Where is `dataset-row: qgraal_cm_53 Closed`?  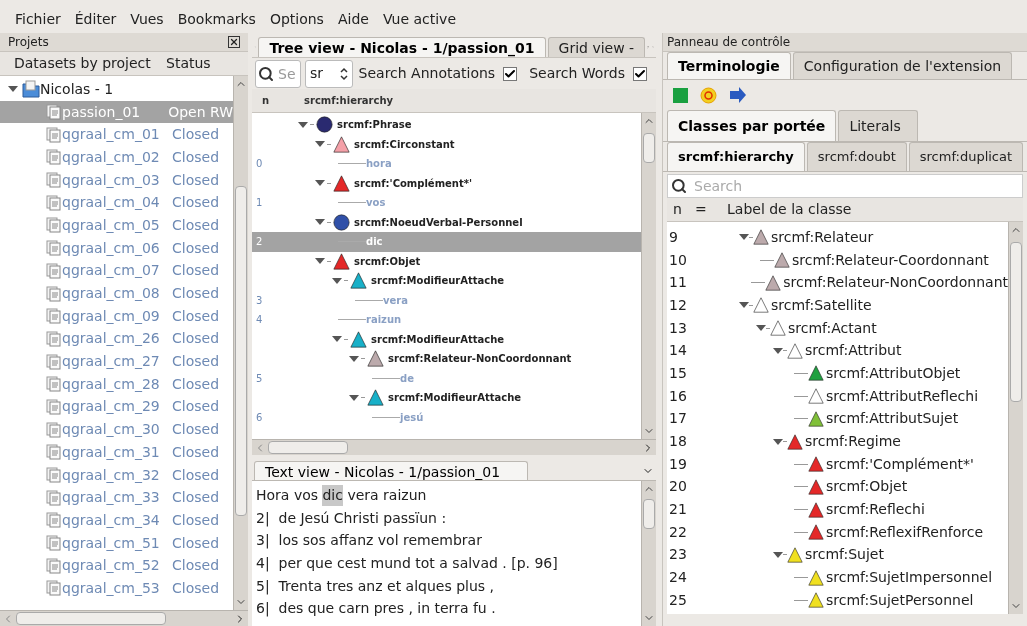 dataset-row: qgraal_cm_53 Closed is located at coordinates (116, 588).